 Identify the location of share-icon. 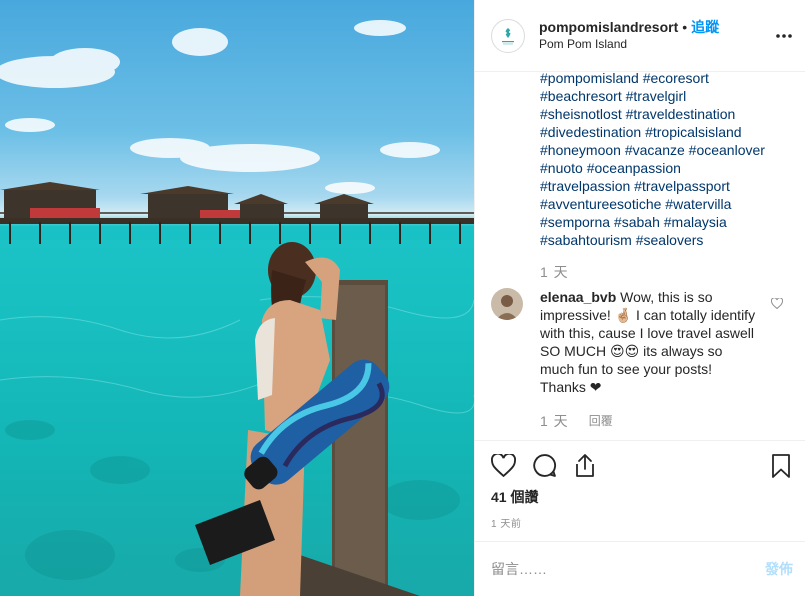
(585, 465).